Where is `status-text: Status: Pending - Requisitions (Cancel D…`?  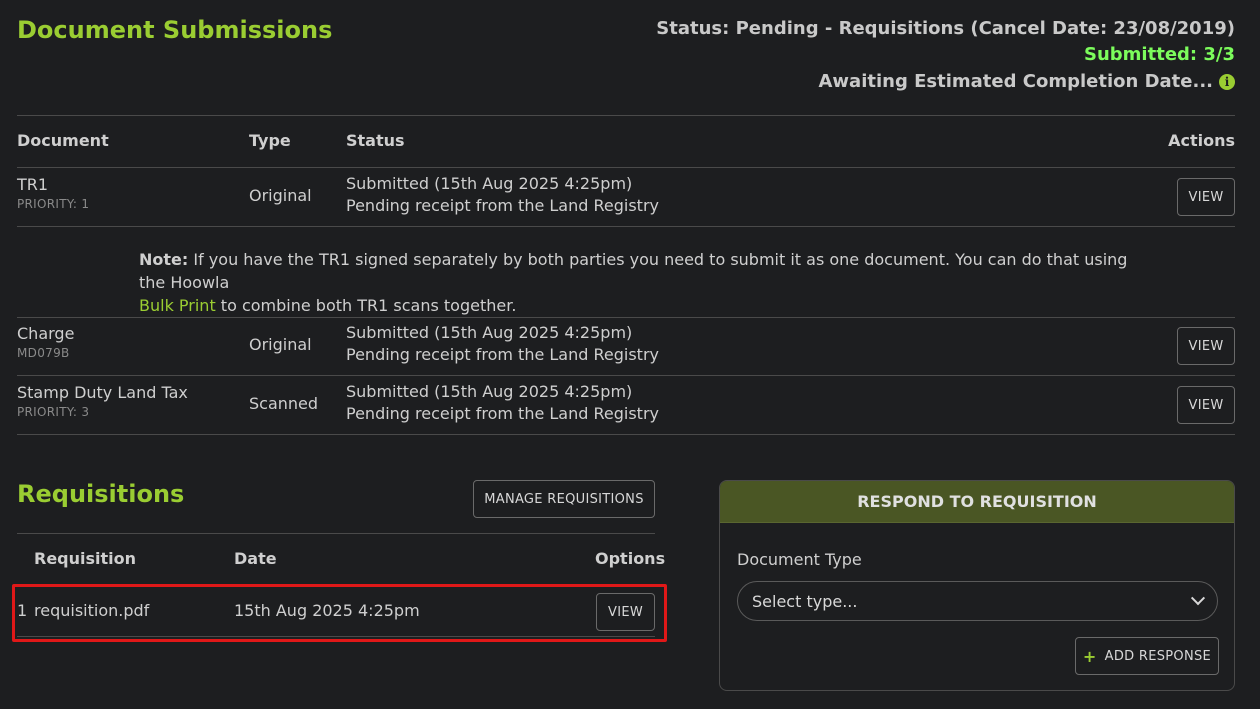 status-text: Status: Pending - Requisitions (Cancel D… is located at coordinates (945, 28).